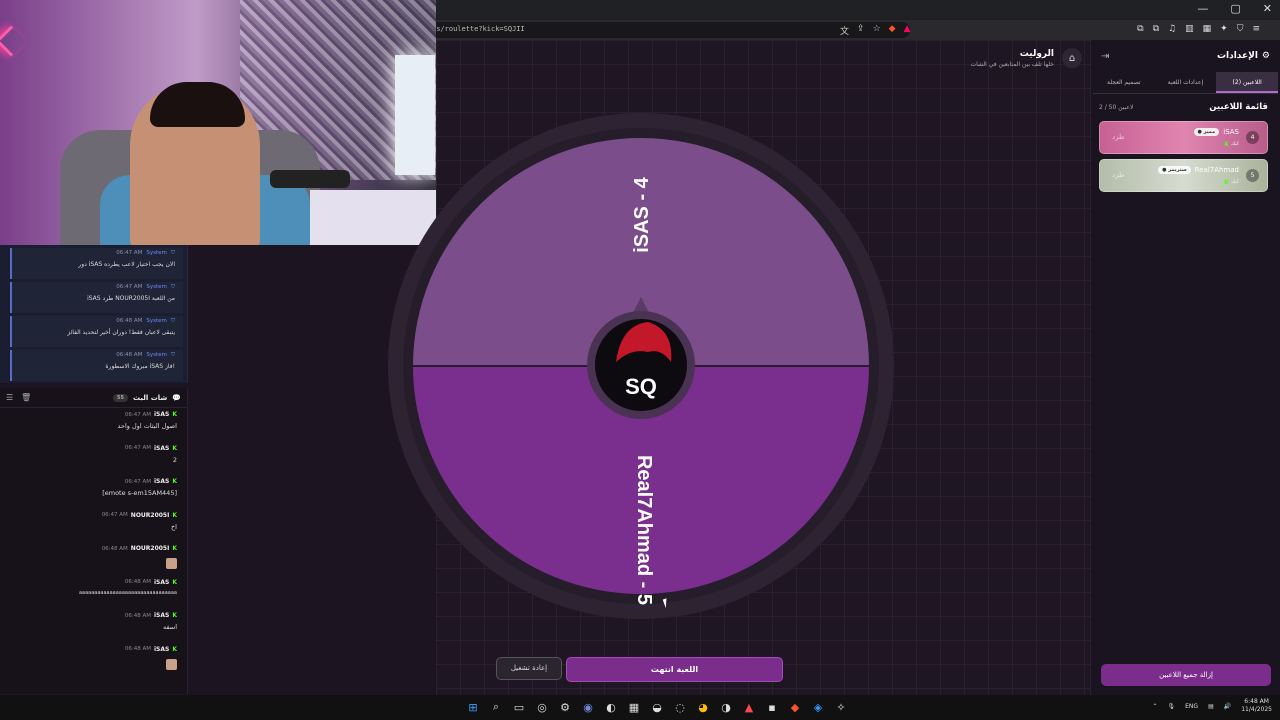  What do you see at coordinates (1267, 8) in the screenshot?
I see `close-button: ✕` at bounding box center [1267, 8].